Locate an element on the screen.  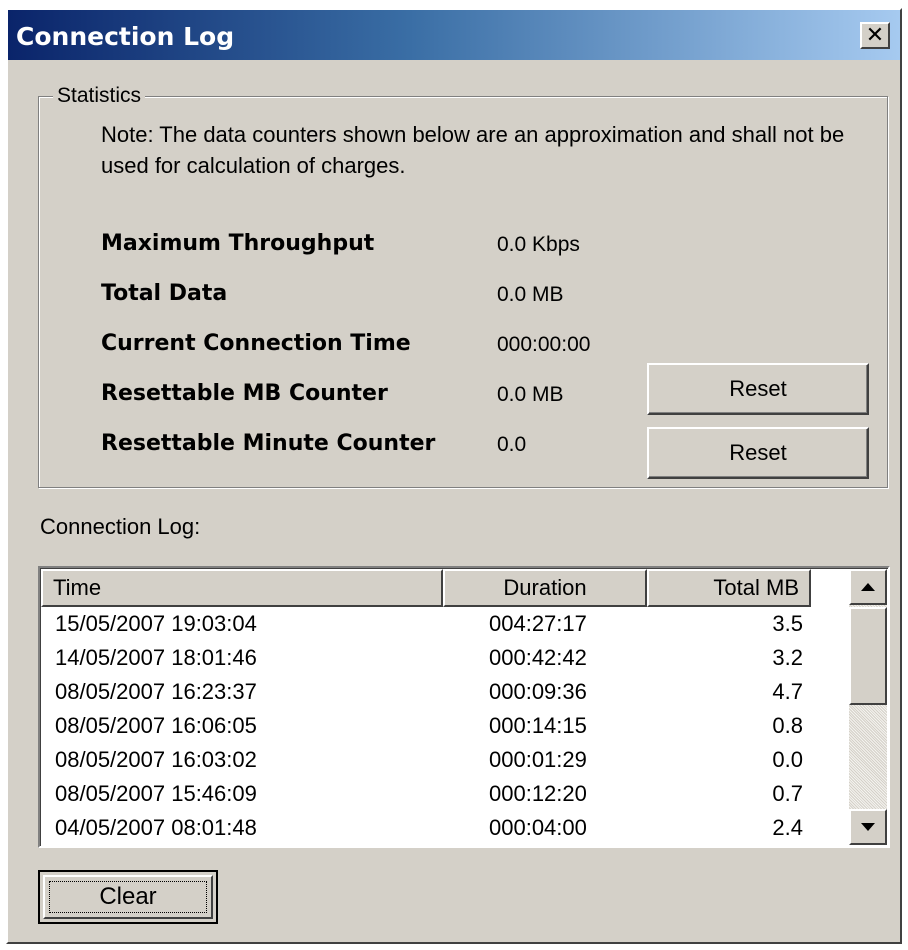
reset-mb-counter-button: Reset is located at coordinates (758, 389).